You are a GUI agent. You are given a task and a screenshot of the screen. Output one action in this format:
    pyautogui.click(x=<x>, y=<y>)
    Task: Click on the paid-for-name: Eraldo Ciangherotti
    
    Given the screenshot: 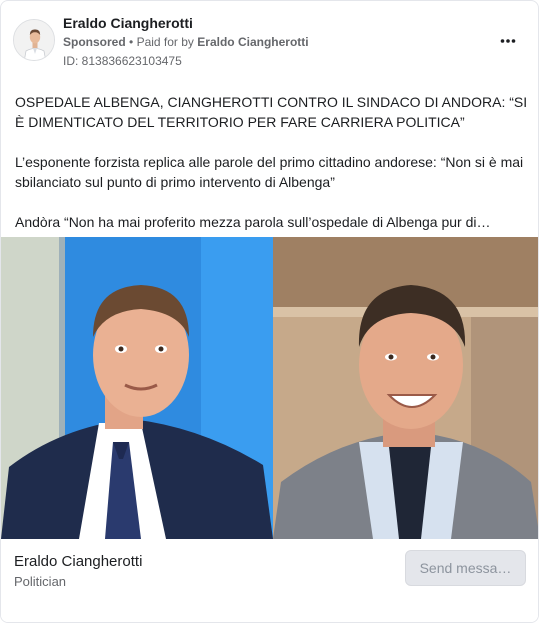 What is the action you would take?
    pyautogui.click(x=253, y=42)
    